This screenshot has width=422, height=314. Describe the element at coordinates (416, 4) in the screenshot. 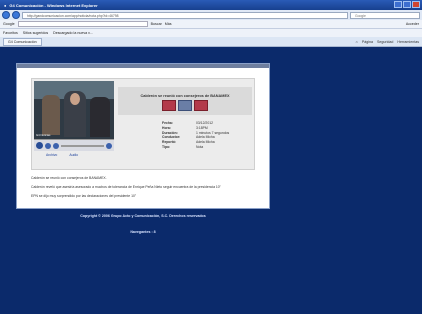

I see `close-button` at that location.